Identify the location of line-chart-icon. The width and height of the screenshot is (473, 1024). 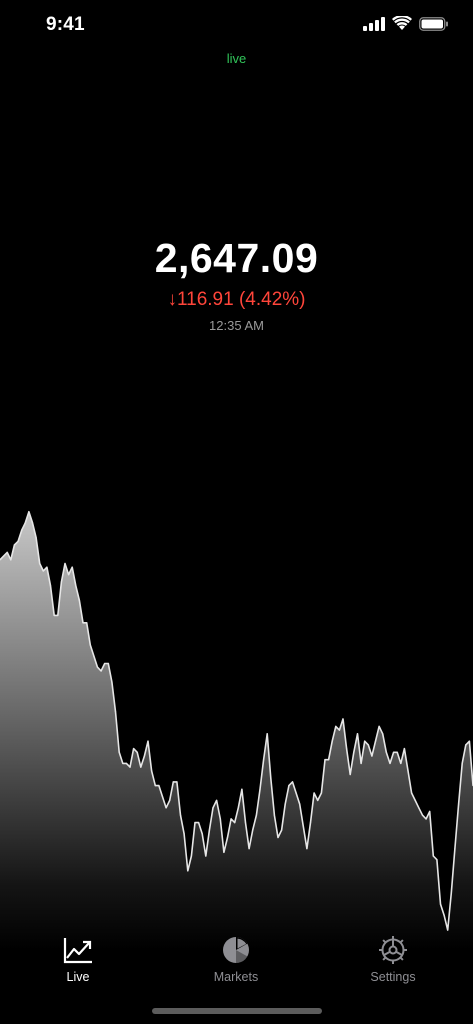
(77, 951).